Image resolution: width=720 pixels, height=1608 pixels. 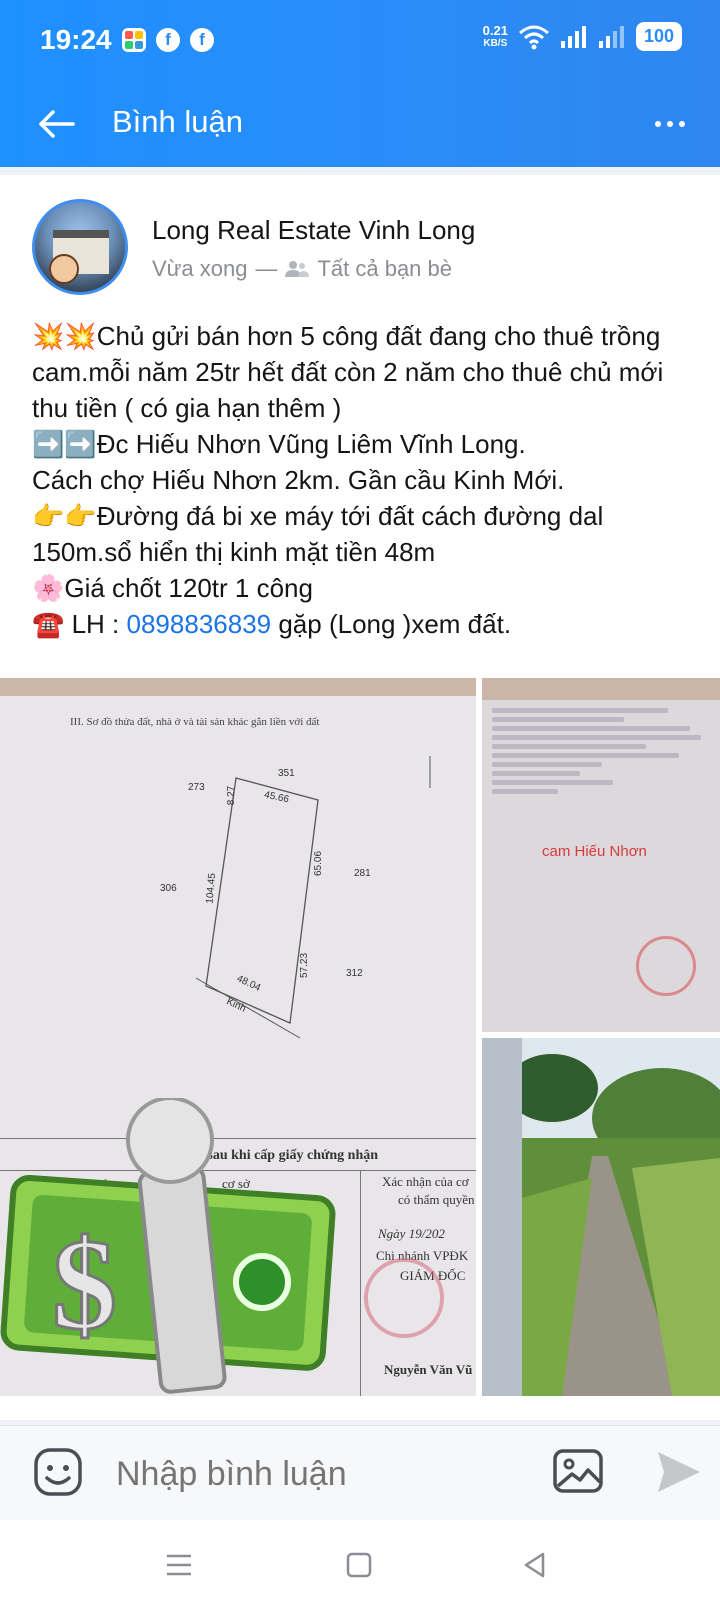 I want to click on land-road-photo, so click(x=601, y=1217).